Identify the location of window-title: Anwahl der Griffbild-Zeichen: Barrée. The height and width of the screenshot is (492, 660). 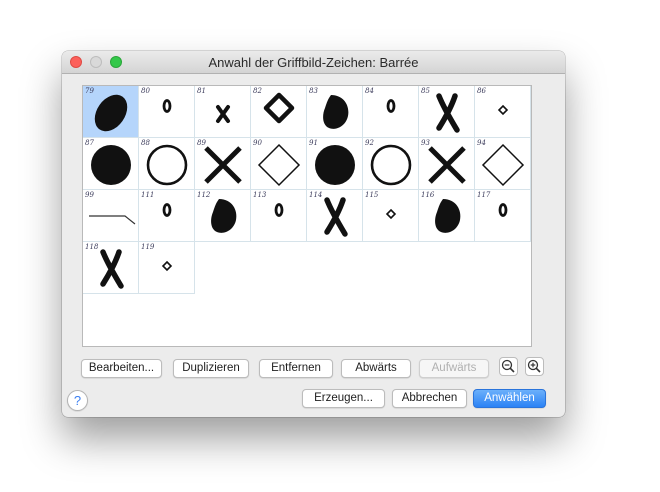
(313, 62).